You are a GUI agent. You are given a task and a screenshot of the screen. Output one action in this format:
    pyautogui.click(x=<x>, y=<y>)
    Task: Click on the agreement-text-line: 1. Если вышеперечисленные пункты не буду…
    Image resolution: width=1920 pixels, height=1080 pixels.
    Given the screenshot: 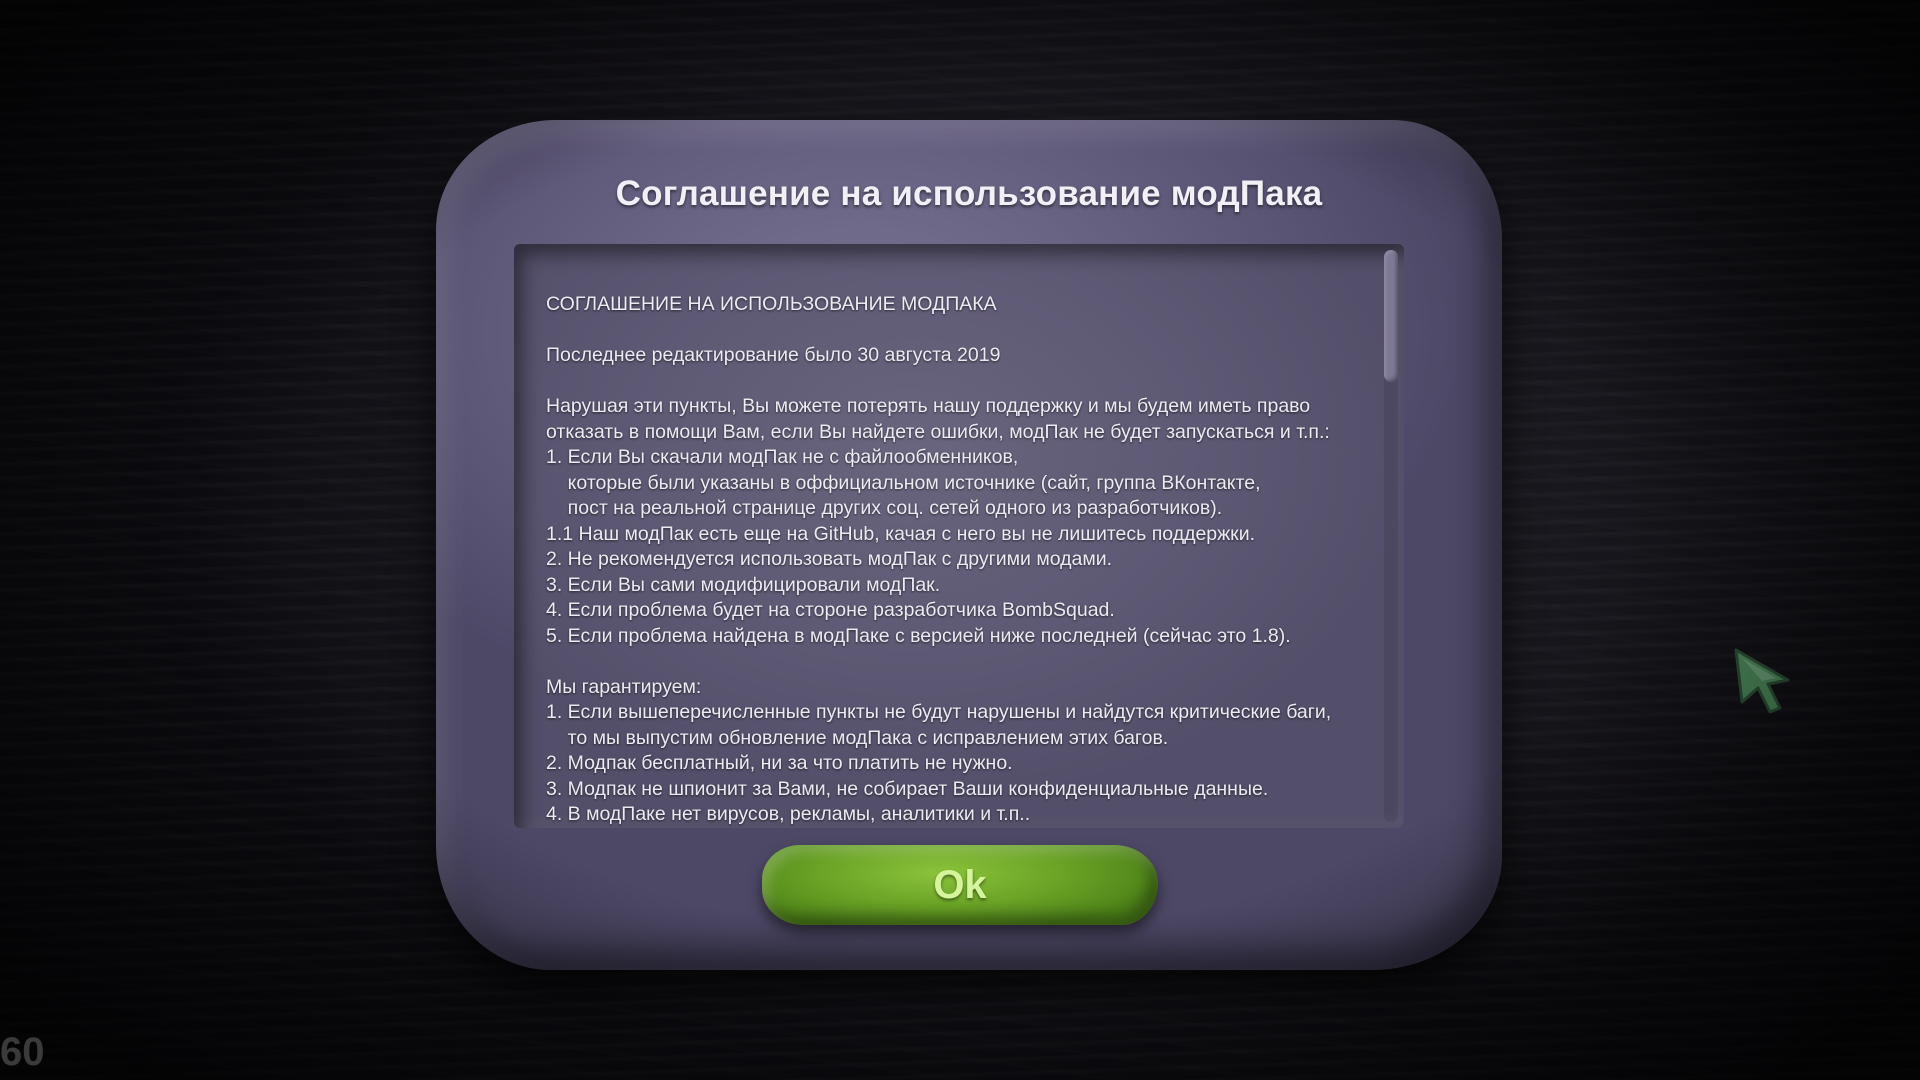 What is the action you would take?
    pyautogui.click(x=939, y=712)
    